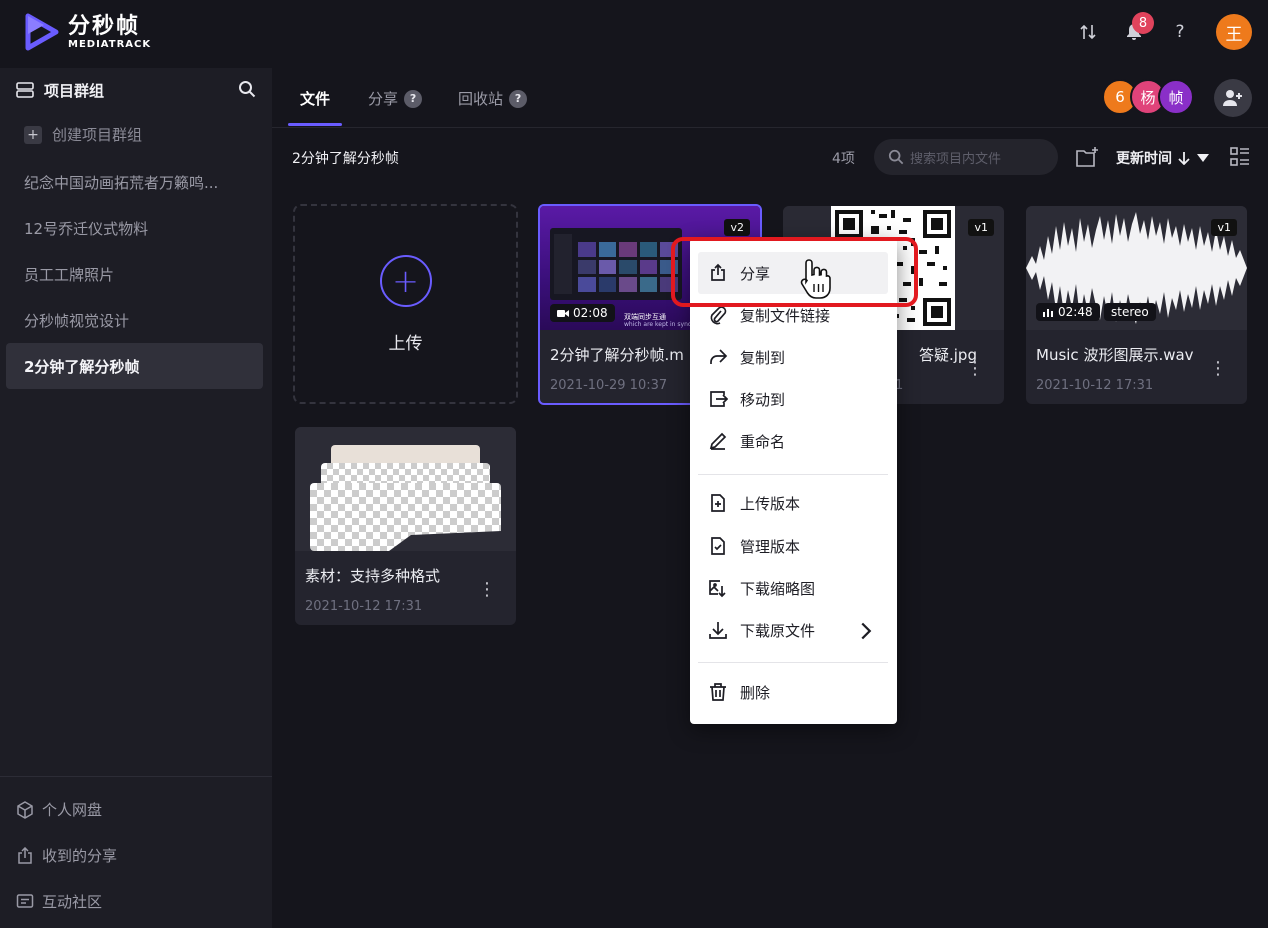 Image resolution: width=1268 pixels, height=928 pixels. I want to click on logo-text: 分秒帧, so click(104, 26).